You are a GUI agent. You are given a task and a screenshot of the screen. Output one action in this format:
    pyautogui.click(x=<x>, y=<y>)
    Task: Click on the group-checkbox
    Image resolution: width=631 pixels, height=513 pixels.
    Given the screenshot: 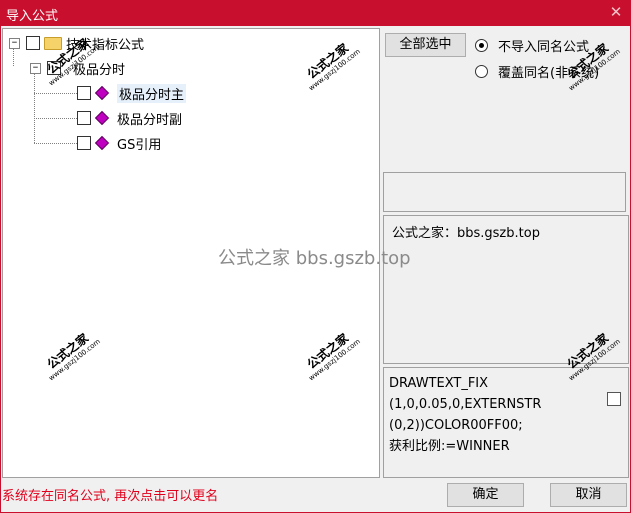 What is the action you would take?
    pyautogui.click(x=54, y=68)
    